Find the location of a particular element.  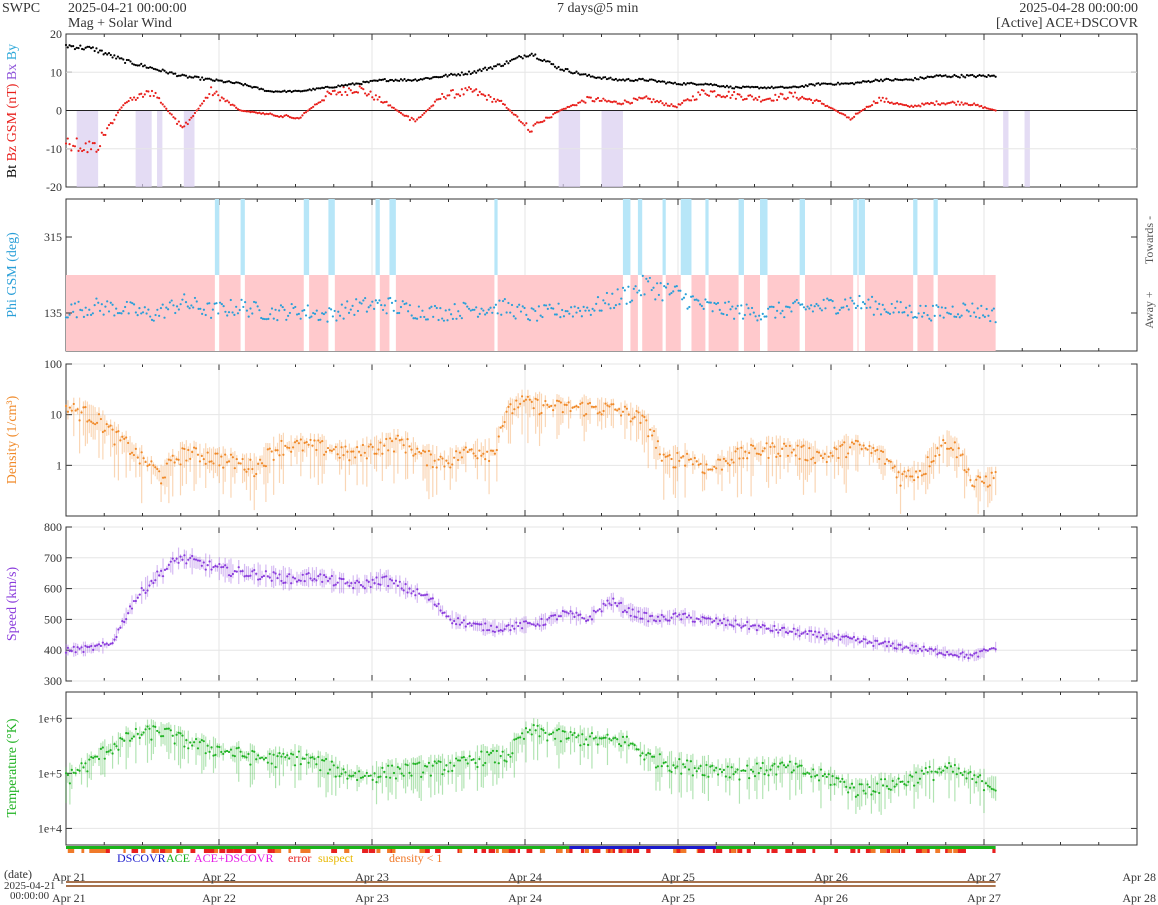

mag-y-tick-label: -20 is located at coordinates (54, 187).